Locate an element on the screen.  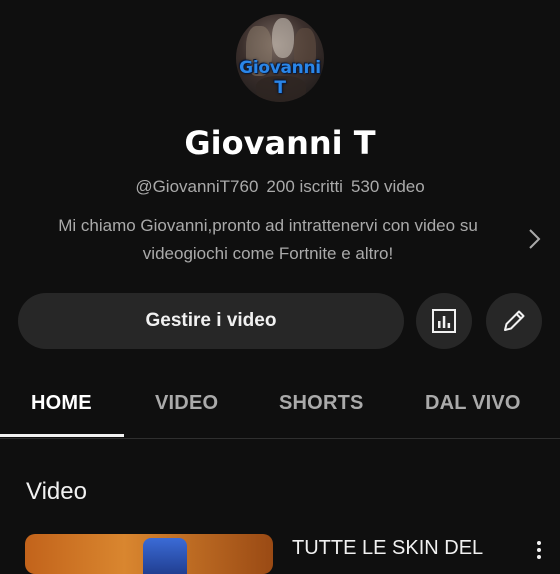
channel-meta: @GiovanniT760 200 iscritti 530 video is located at coordinates (280, 187).